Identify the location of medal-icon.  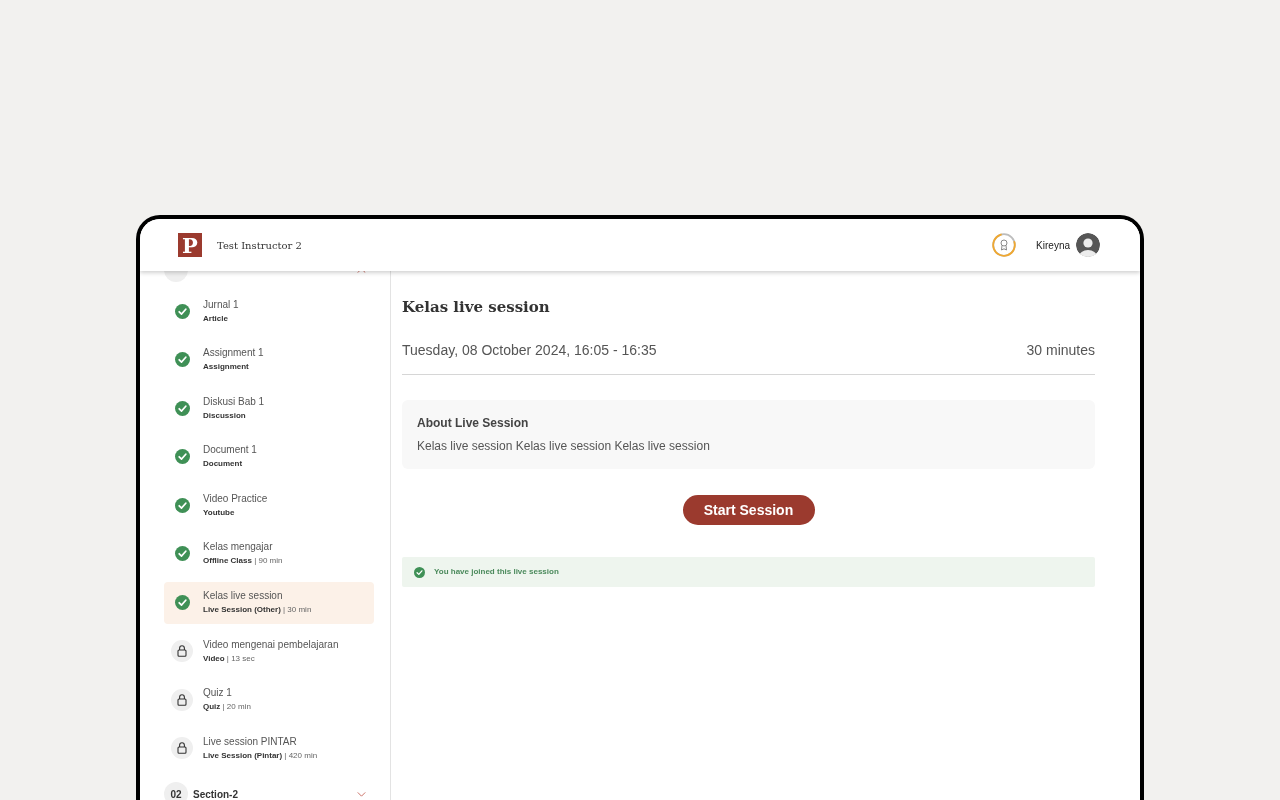
(1004, 245).